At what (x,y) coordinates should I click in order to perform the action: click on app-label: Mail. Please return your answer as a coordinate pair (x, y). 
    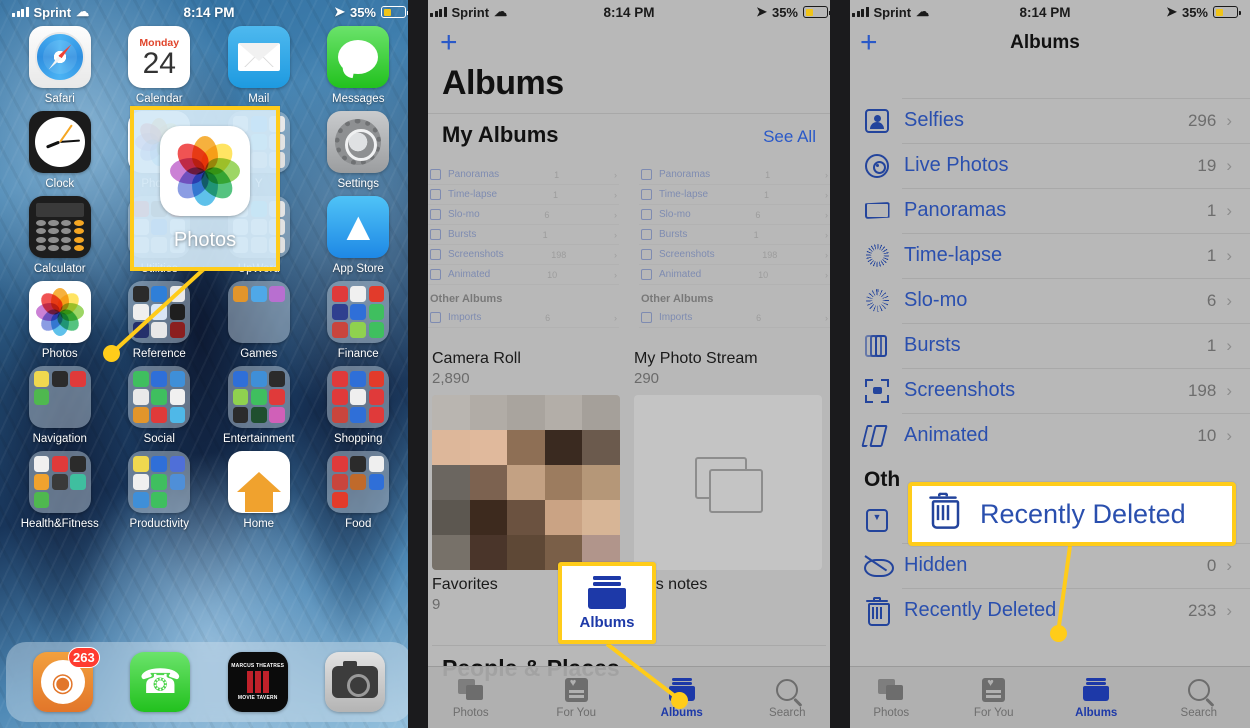
    Looking at the image, I should click on (259, 99).